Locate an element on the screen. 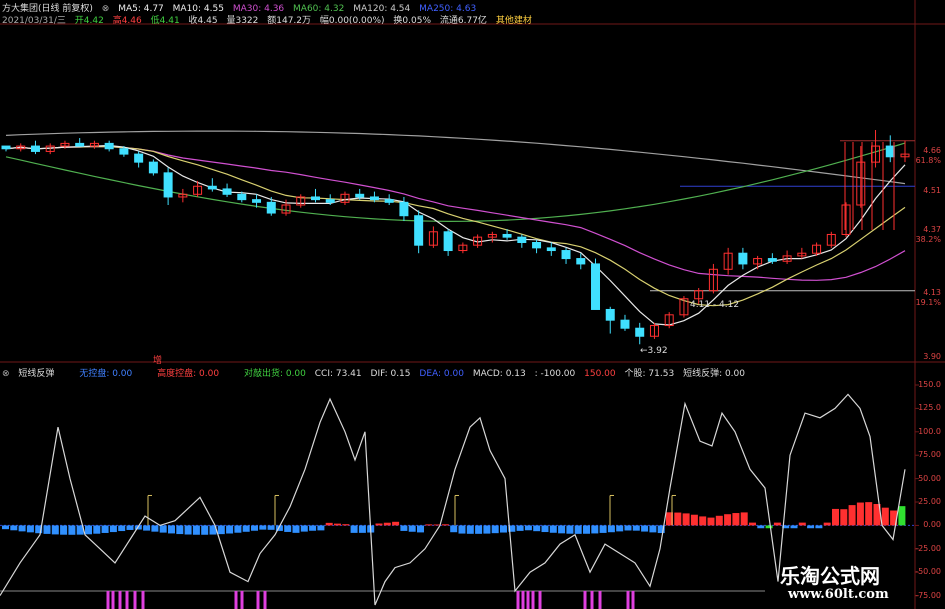  indicator-v2: 高度控盘: 0.00 is located at coordinates (188, 374).